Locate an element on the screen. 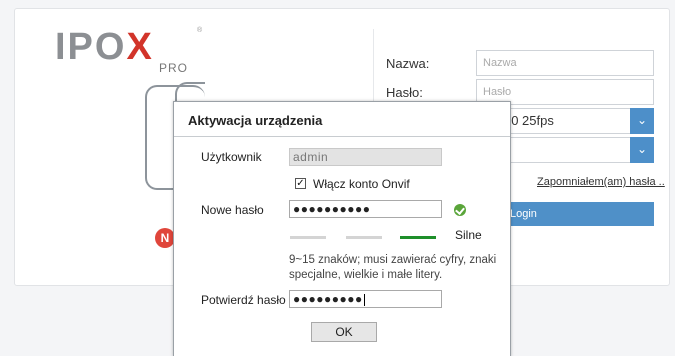  logo-wordmark: IPOX is located at coordinates (104, 47).